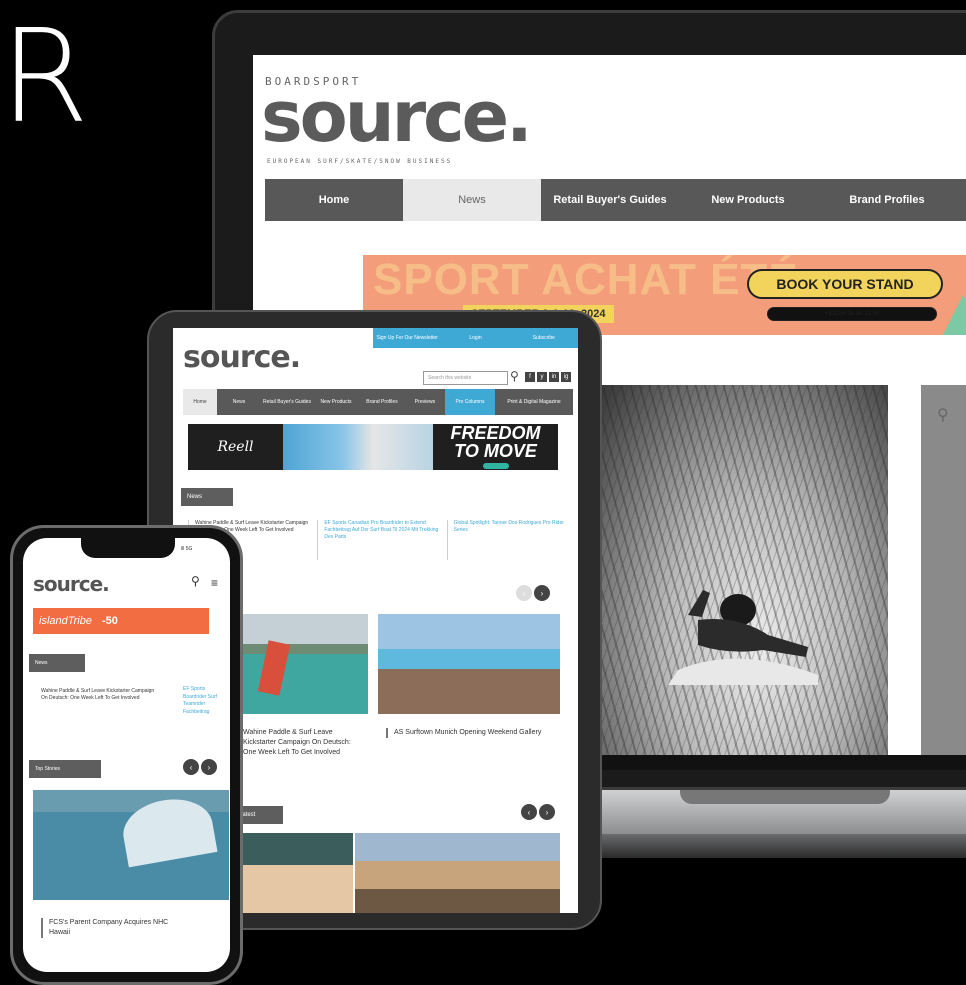 The width and height of the screenshot is (966, 985). Describe the element at coordinates (239, 402) in the screenshot. I see `tab-nav-news: News` at that location.